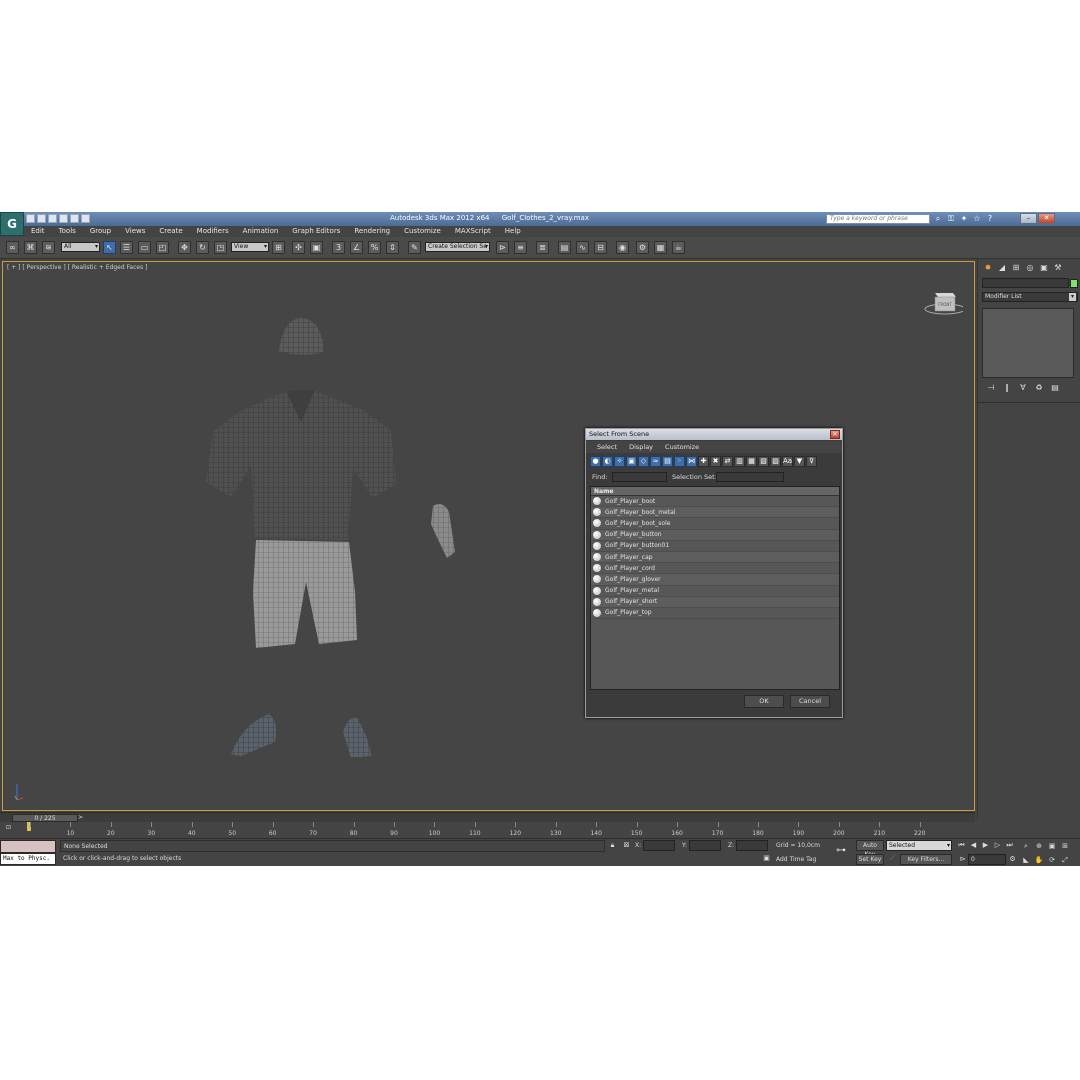 The height and width of the screenshot is (1080, 1080). What do you see at coordinates (278, 247) in the screenshot?
I see `pivot-center-icon: ⊞` at bounding box center [278, 247].